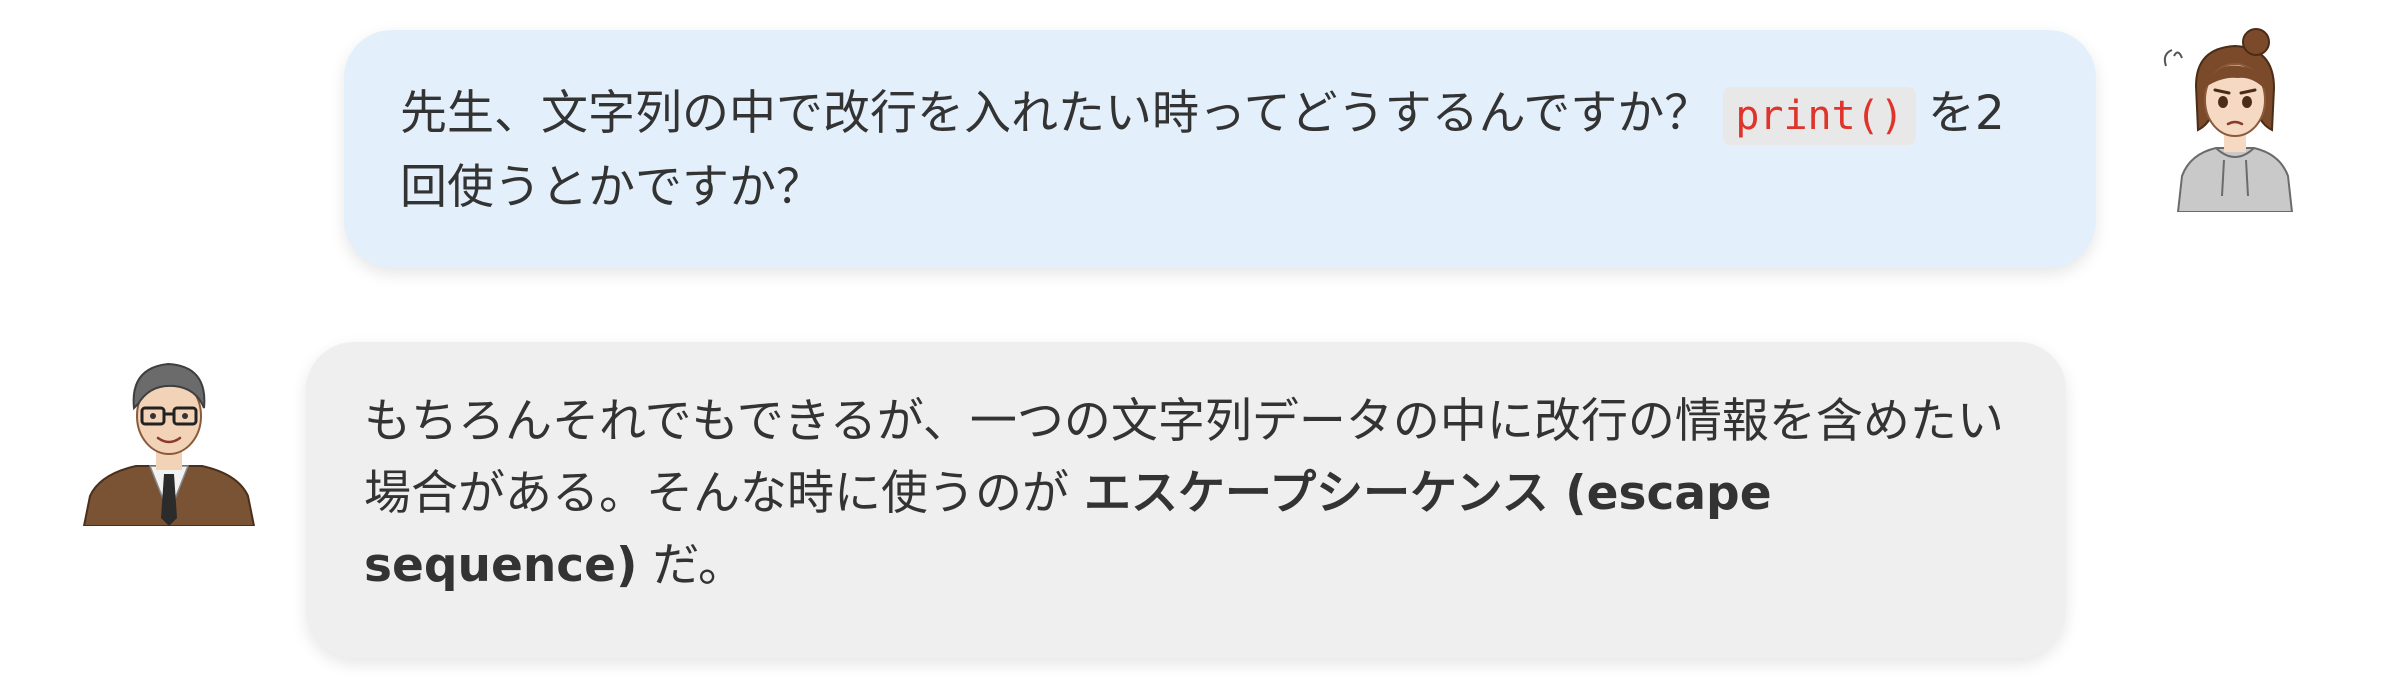  I want to click on student-avatar, so click(2235, 119).